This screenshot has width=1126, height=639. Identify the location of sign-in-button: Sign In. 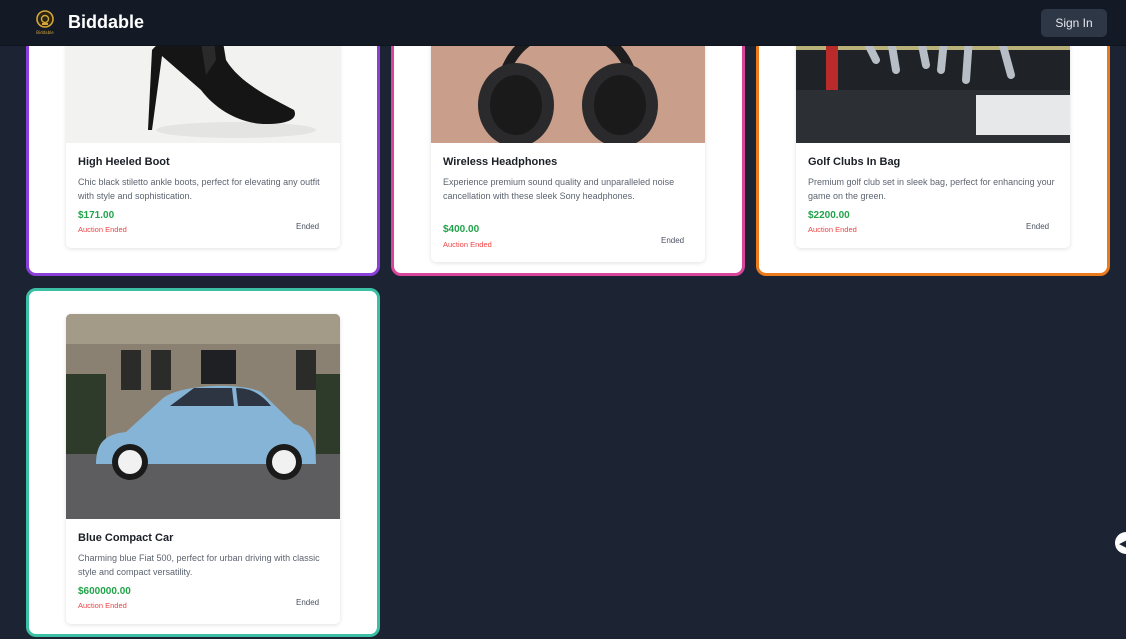
(1074, 23).